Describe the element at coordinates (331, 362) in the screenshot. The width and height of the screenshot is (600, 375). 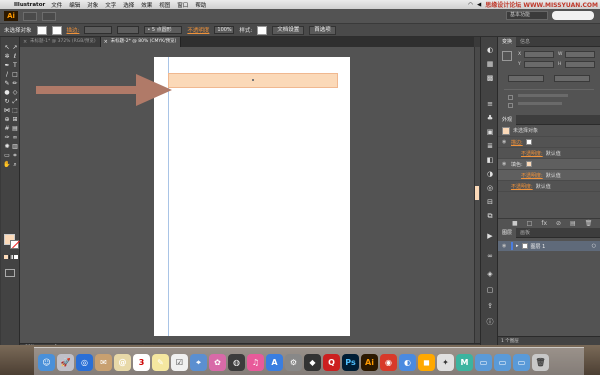
I see `qq-icon: Q` at that location.